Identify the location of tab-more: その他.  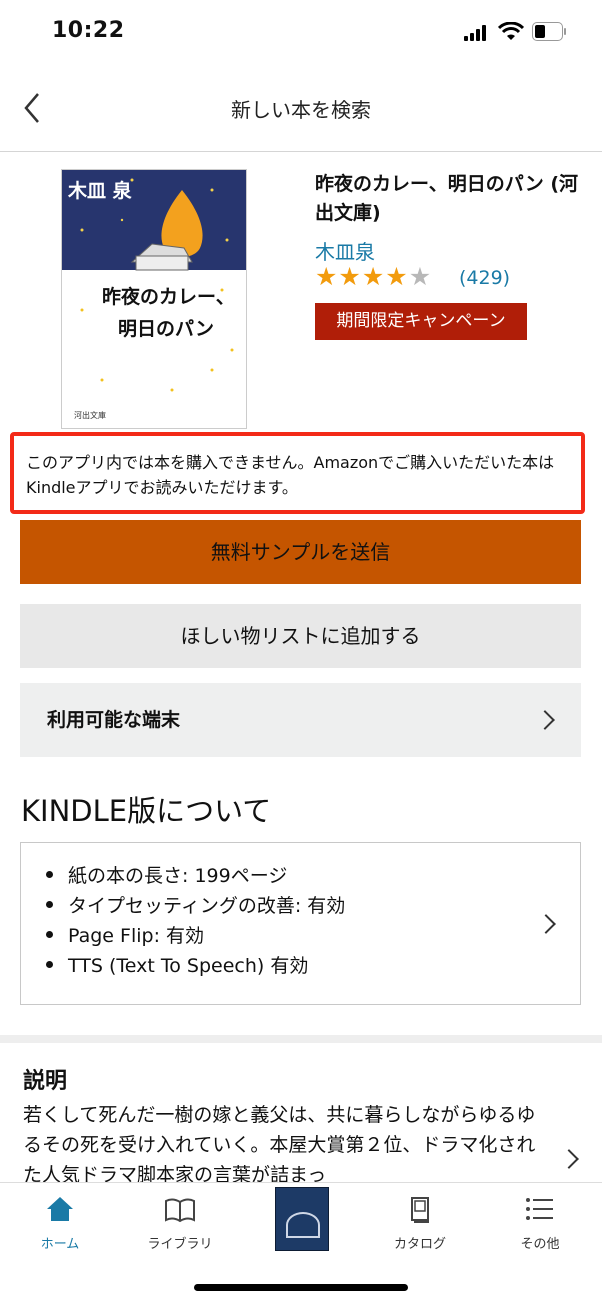
(540, 1228).